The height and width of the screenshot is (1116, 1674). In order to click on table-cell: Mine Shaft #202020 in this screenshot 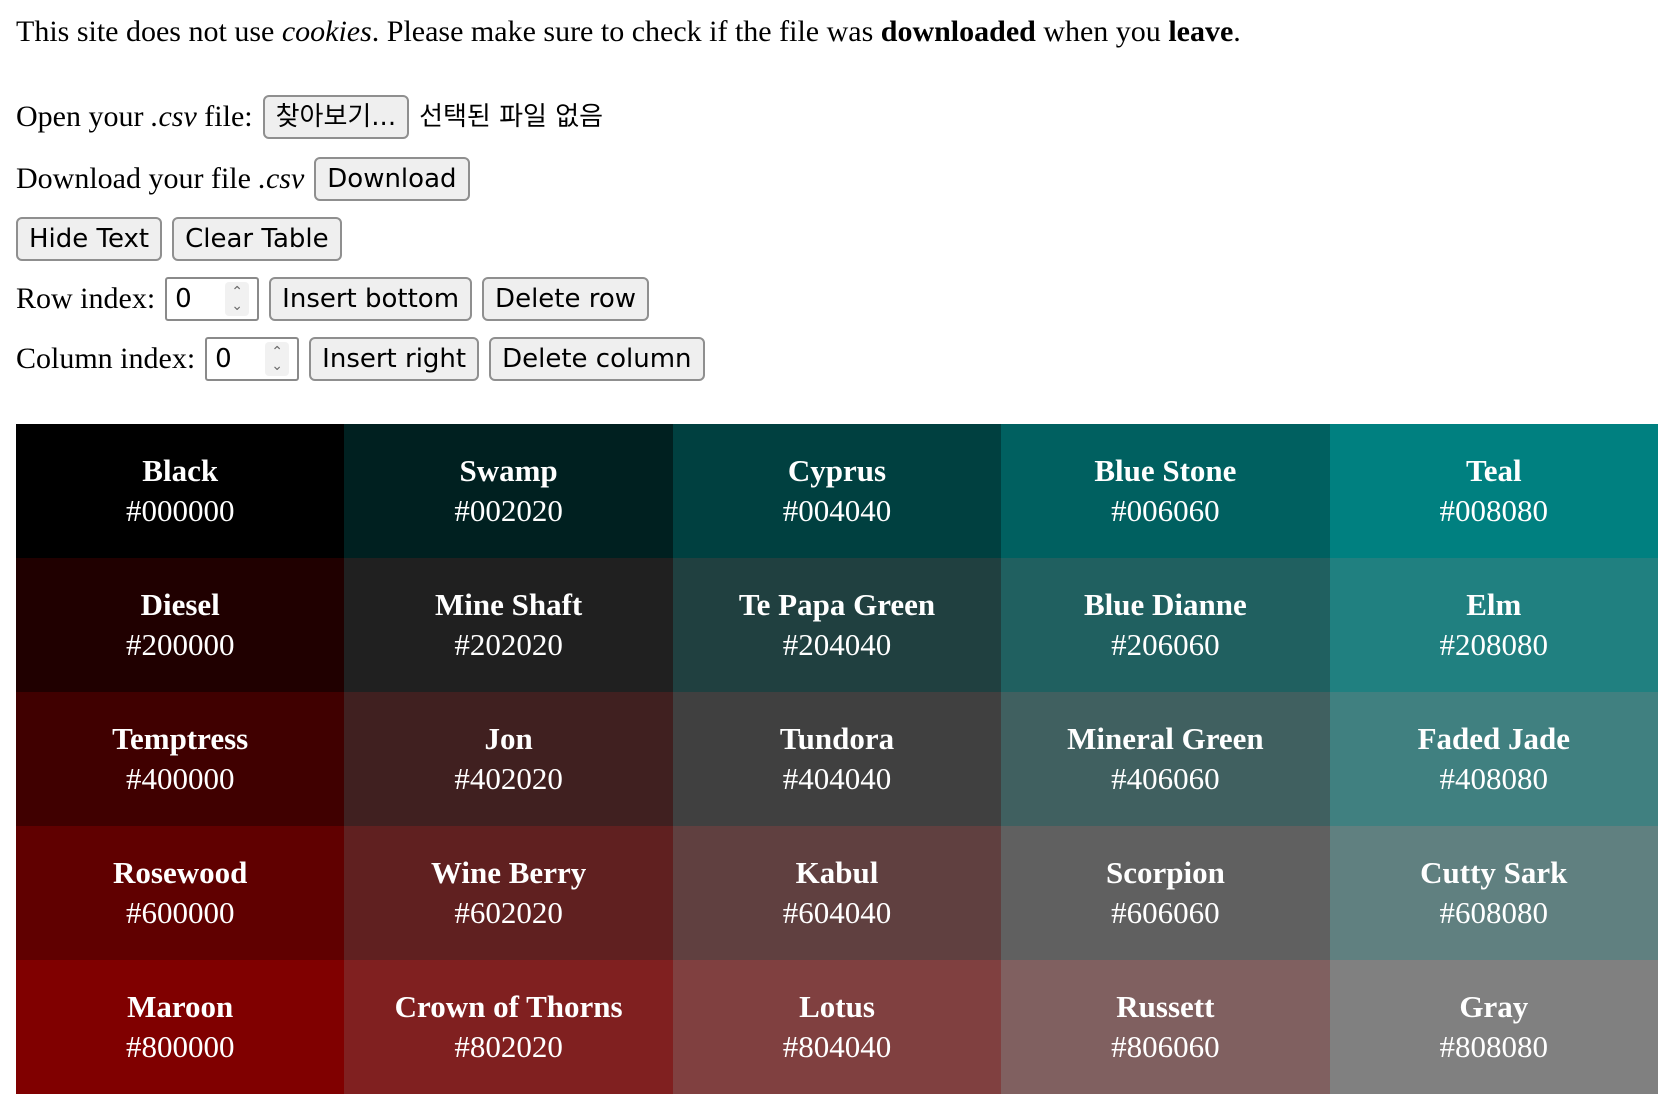, I will do `click(508, 625)`.